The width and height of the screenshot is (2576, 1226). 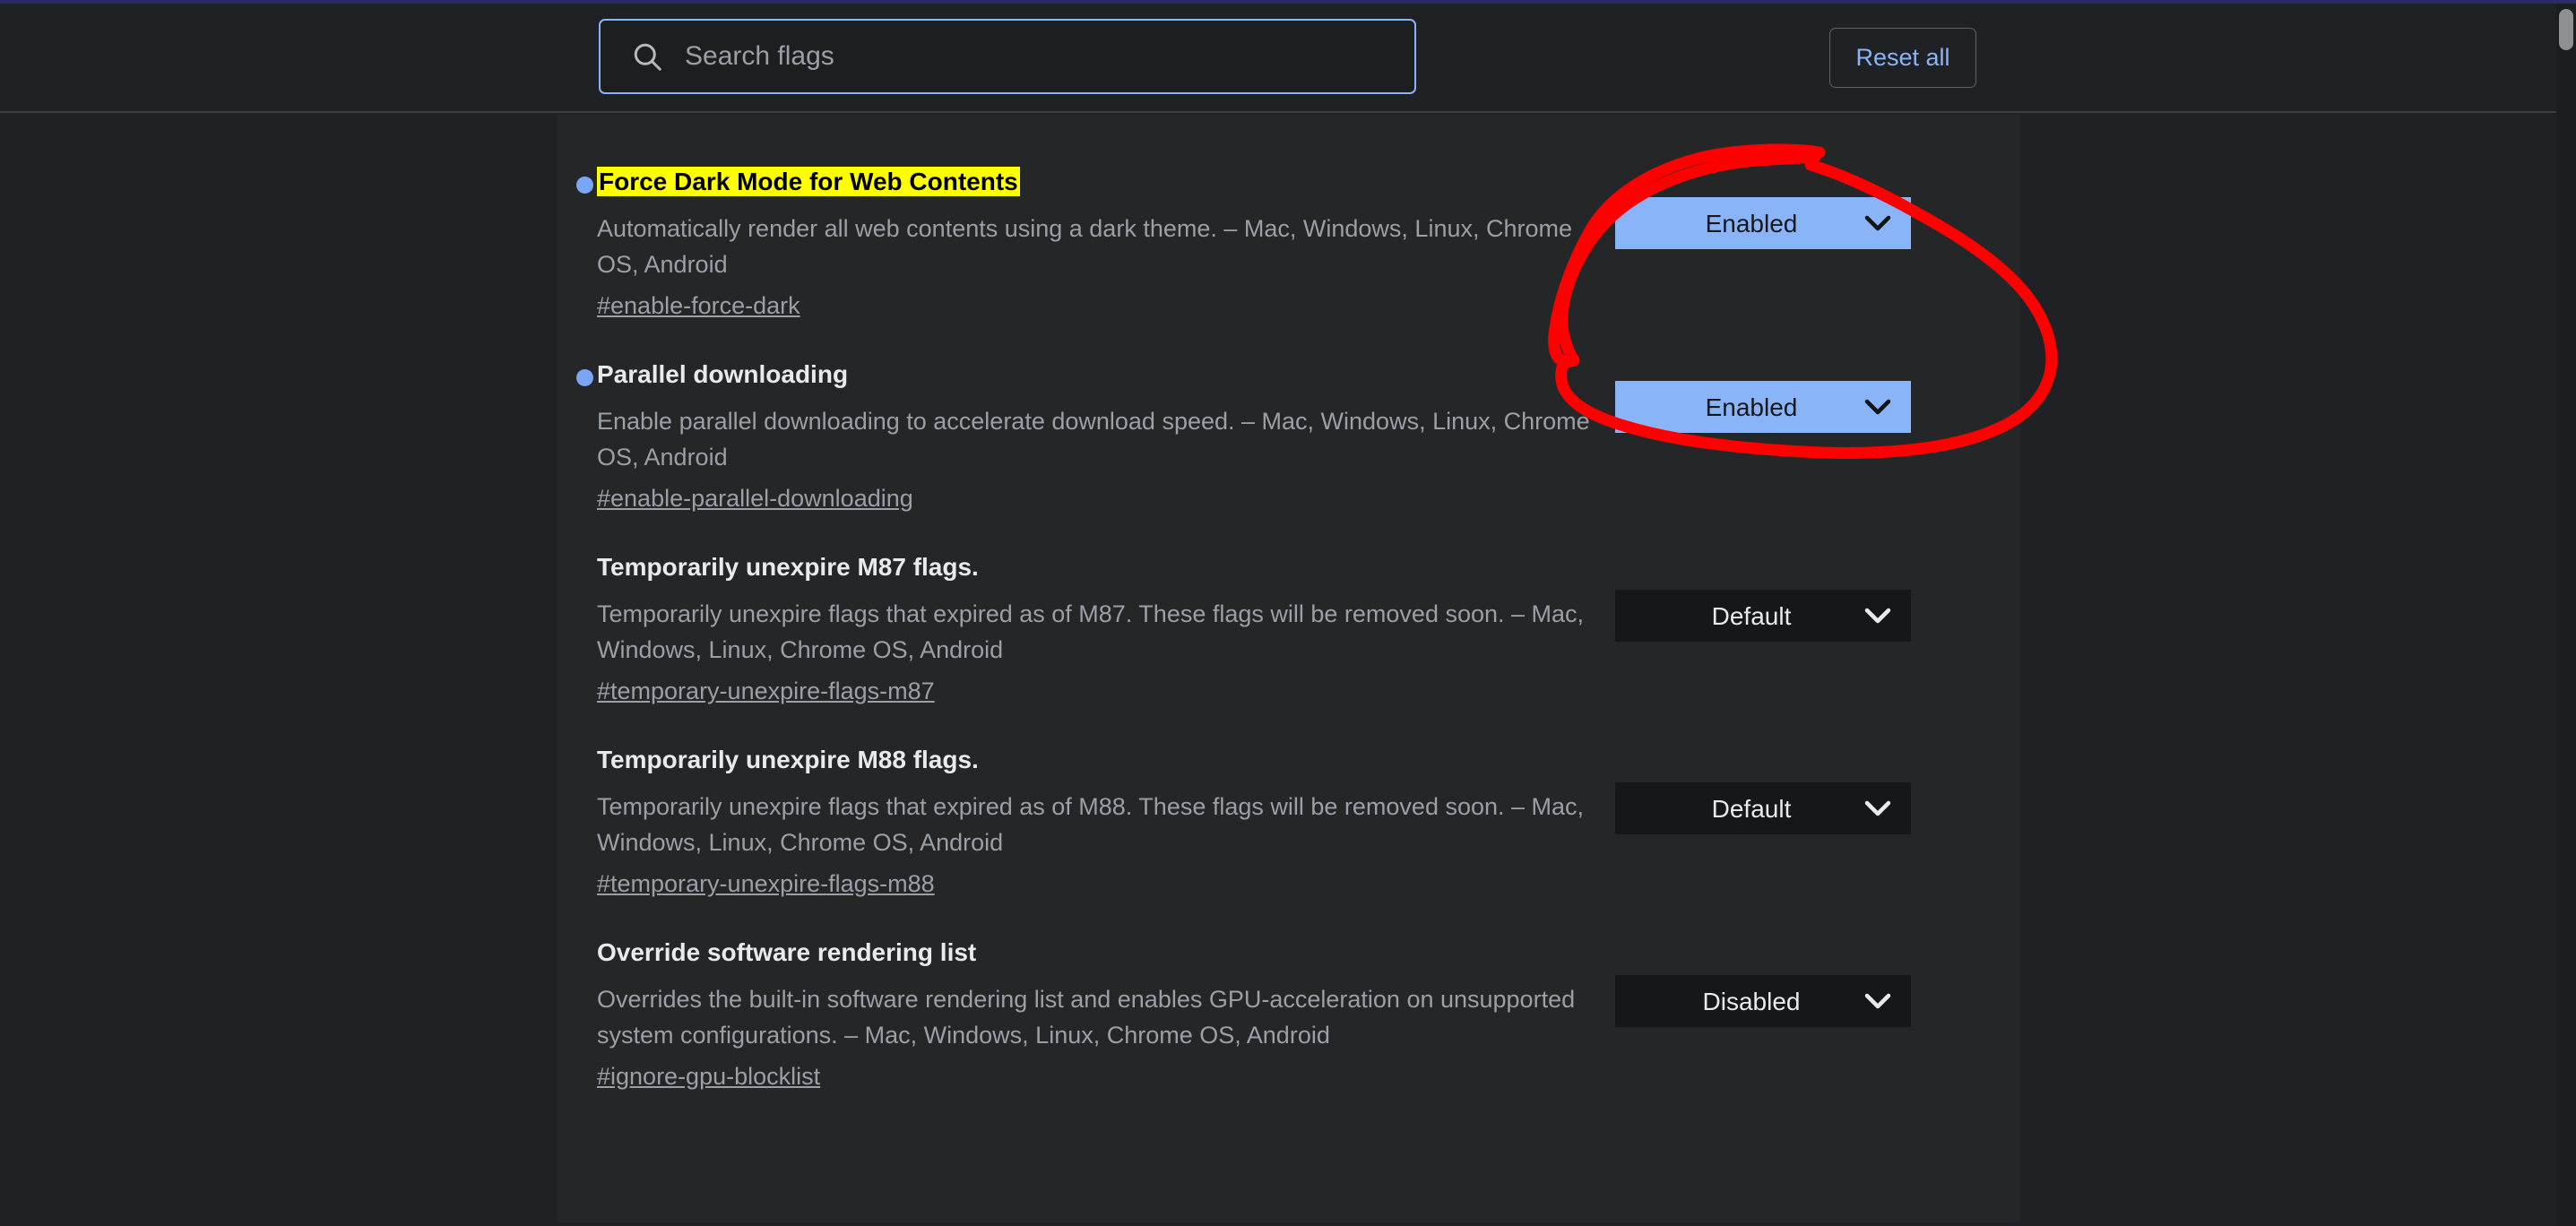 What do you see at coordinates (1025, 56) in the screenshot?
I see `search-input` at bounding box center [1025, 56].